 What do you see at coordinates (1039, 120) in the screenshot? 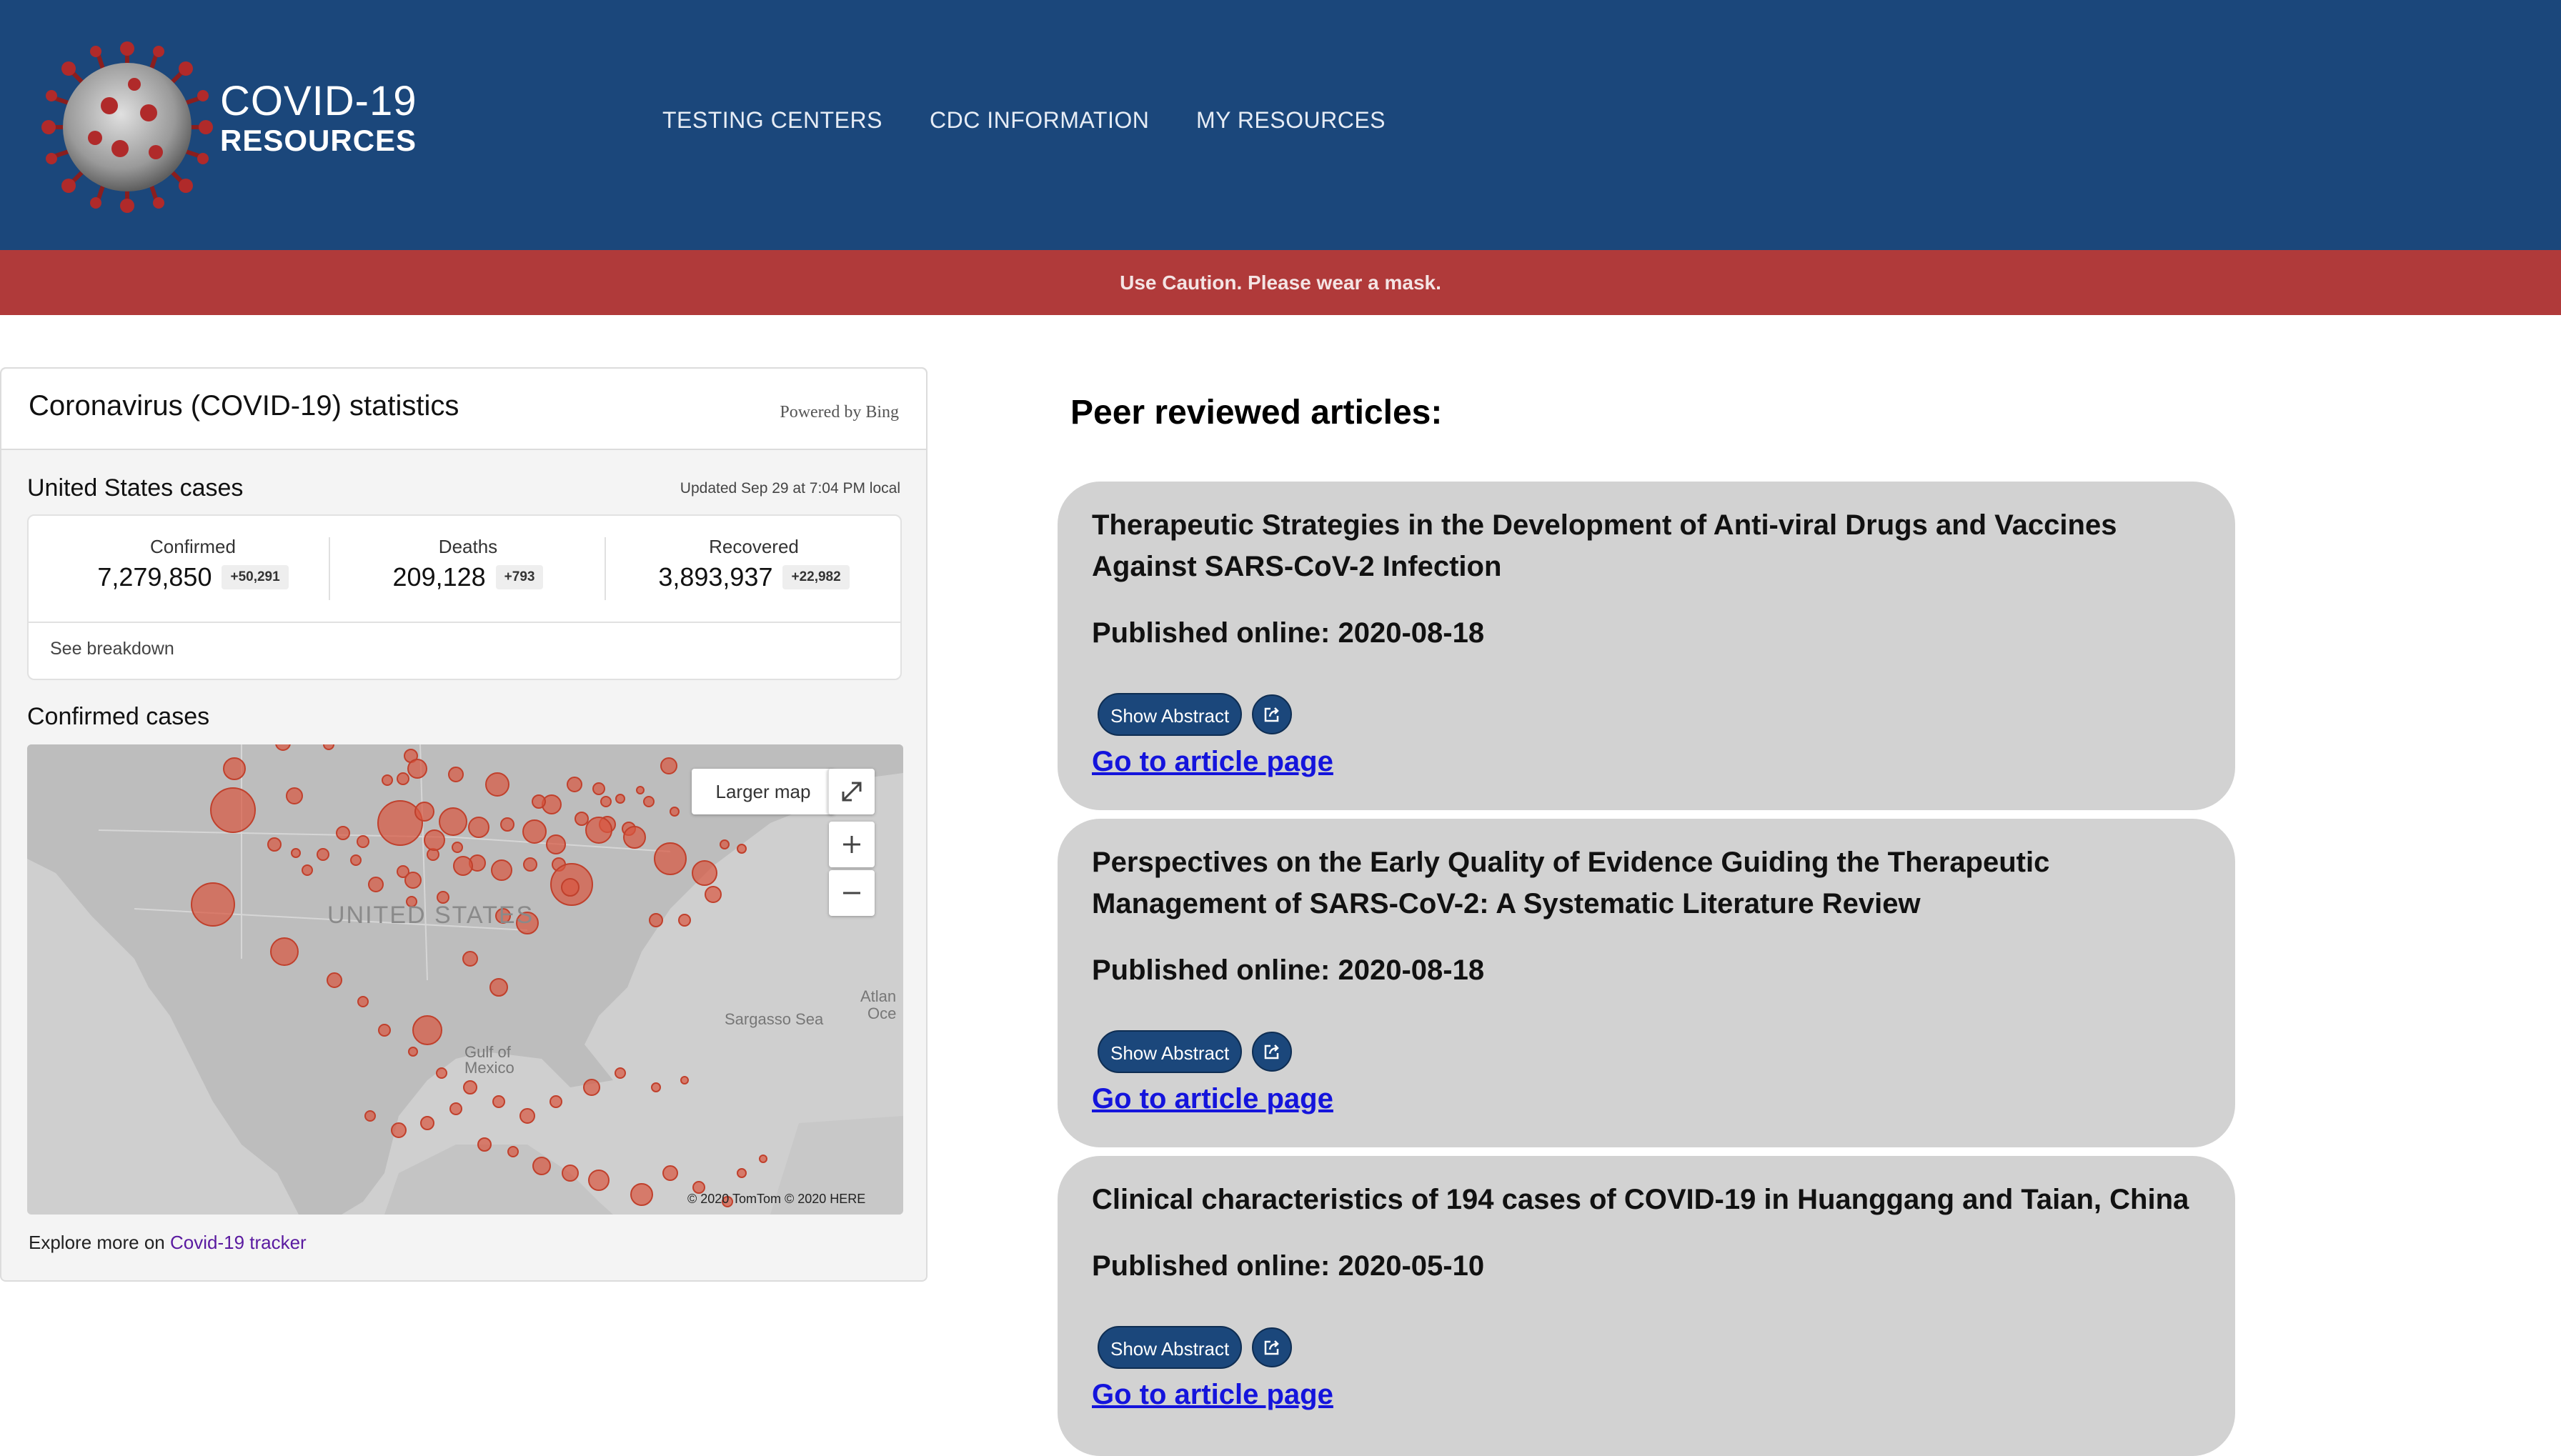
I see `nav-cdc-information: CDC INFORMATION` at bounding box center [1039, 120].